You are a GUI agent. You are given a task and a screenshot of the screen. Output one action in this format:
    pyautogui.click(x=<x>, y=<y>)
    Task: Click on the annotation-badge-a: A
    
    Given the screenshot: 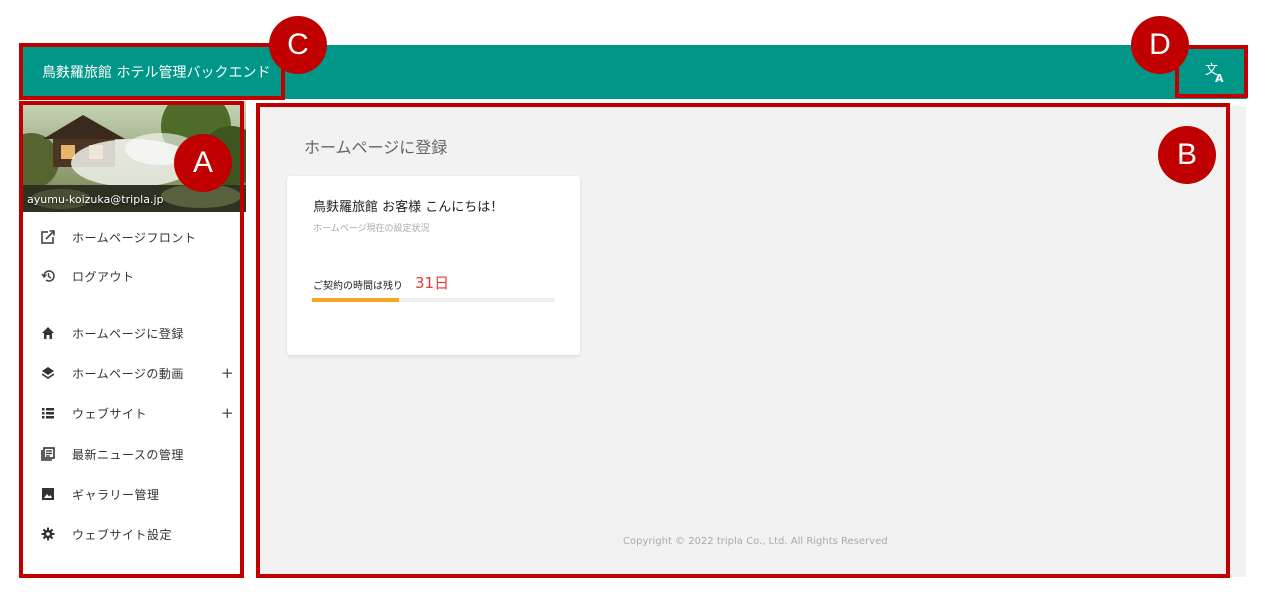 What is the action you would take?
    pyautogui.click(x=203, y=163)
    